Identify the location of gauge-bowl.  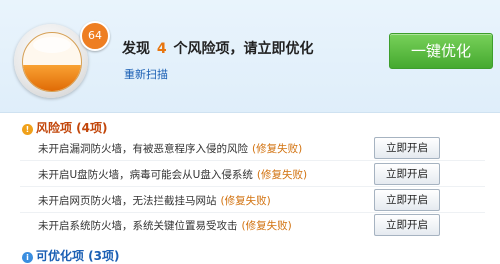
(52, 62).